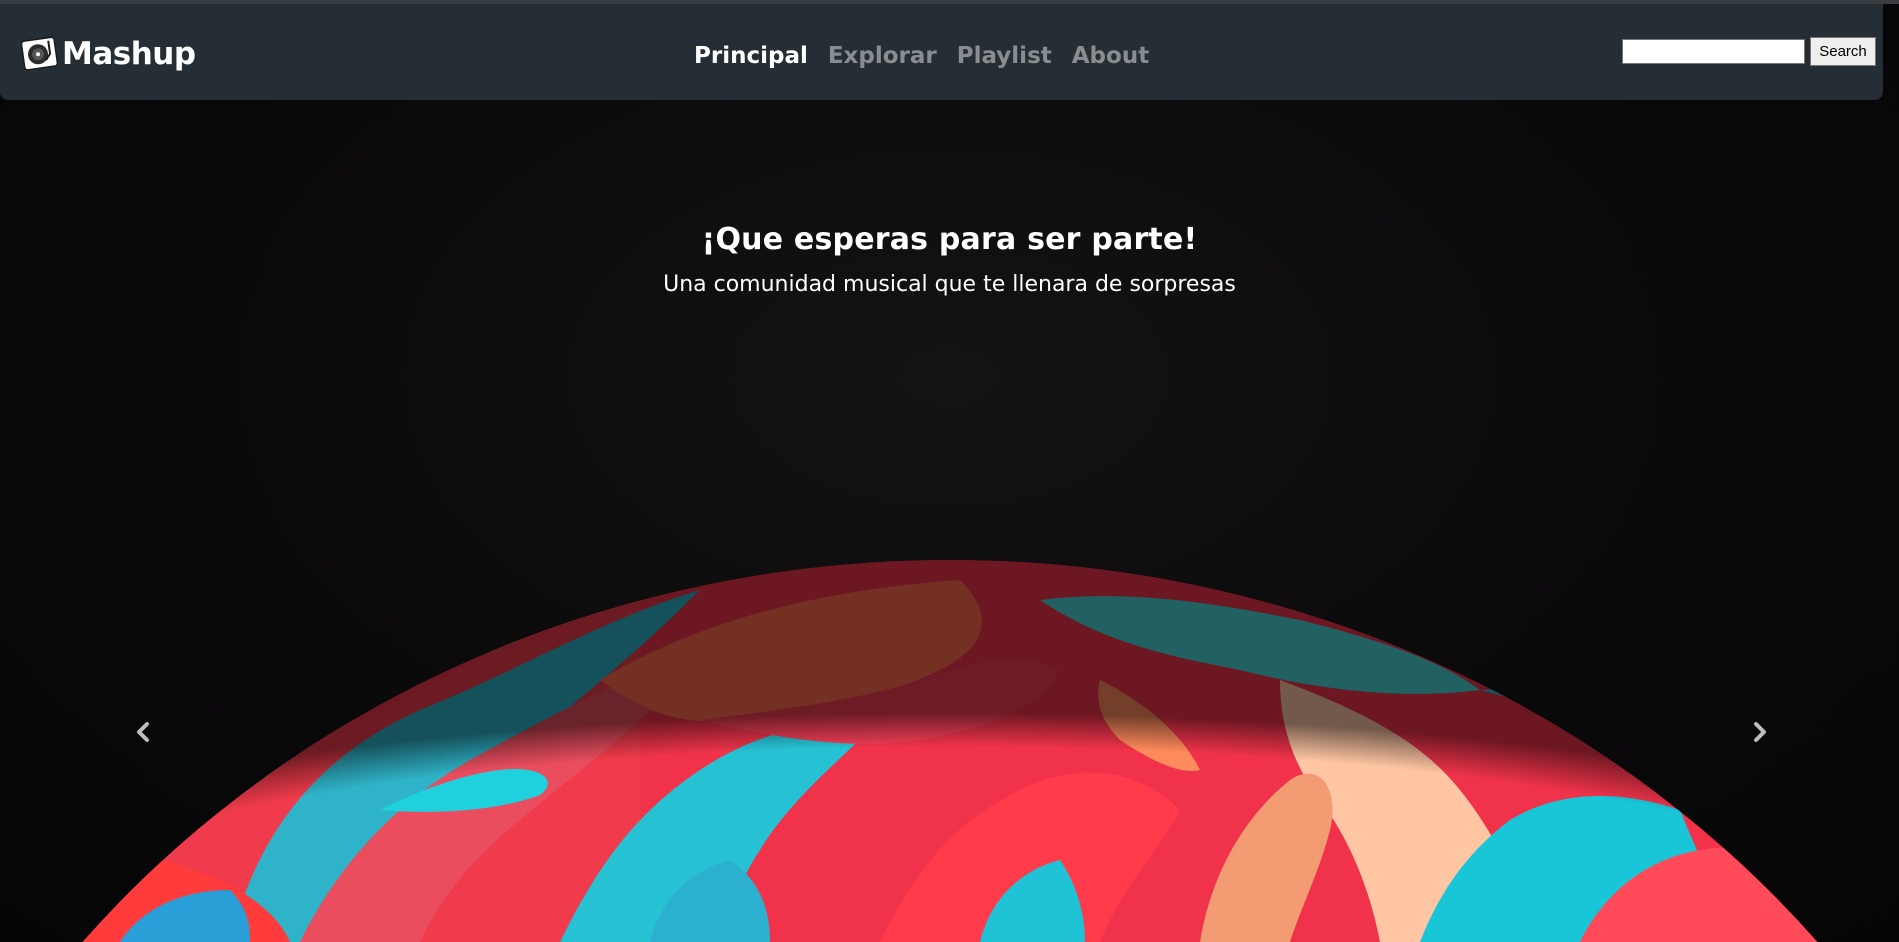 This screenshot has width=1899, height=942. What do you see at coordinates (1713, 51) in the screenshot?
I see `search-input` at bounding box center [1713, 51].